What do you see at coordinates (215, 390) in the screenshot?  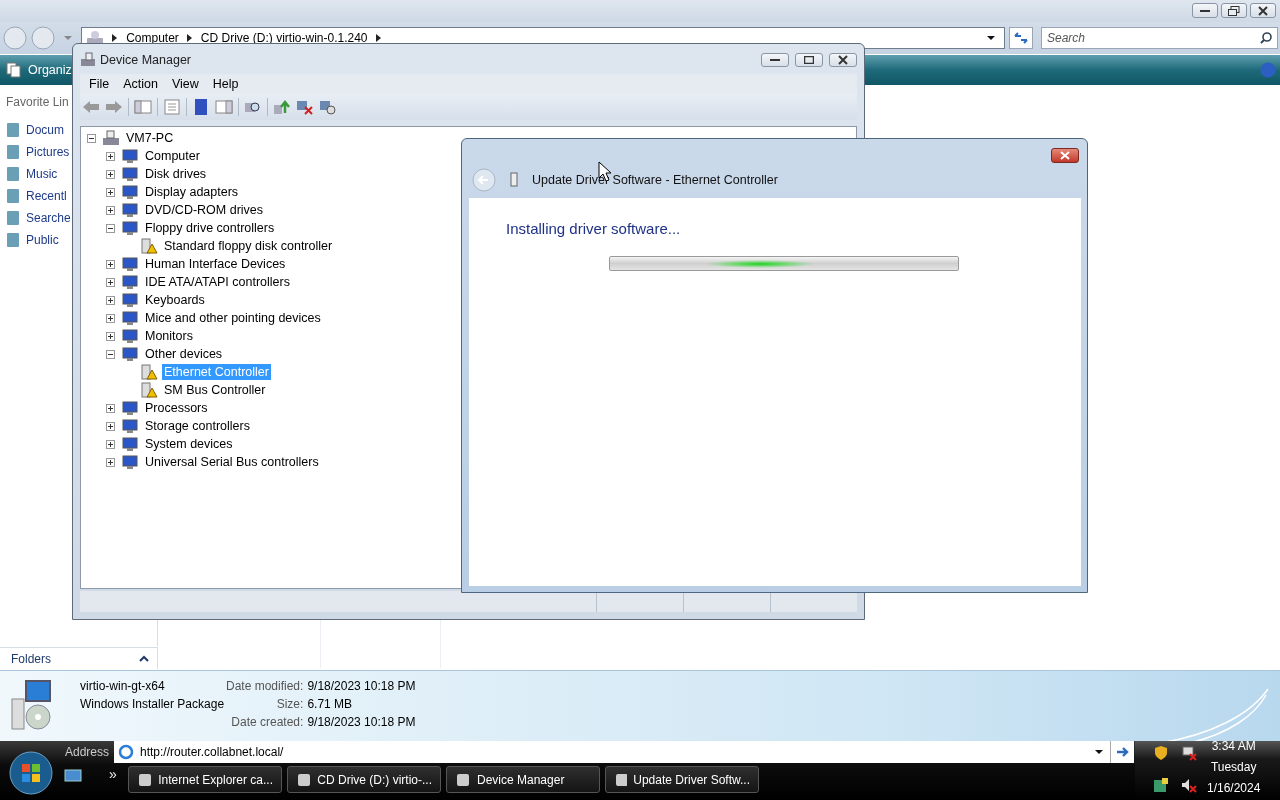 I see `tree-item: SM Bus Controller` at bounding box center [215, 390].